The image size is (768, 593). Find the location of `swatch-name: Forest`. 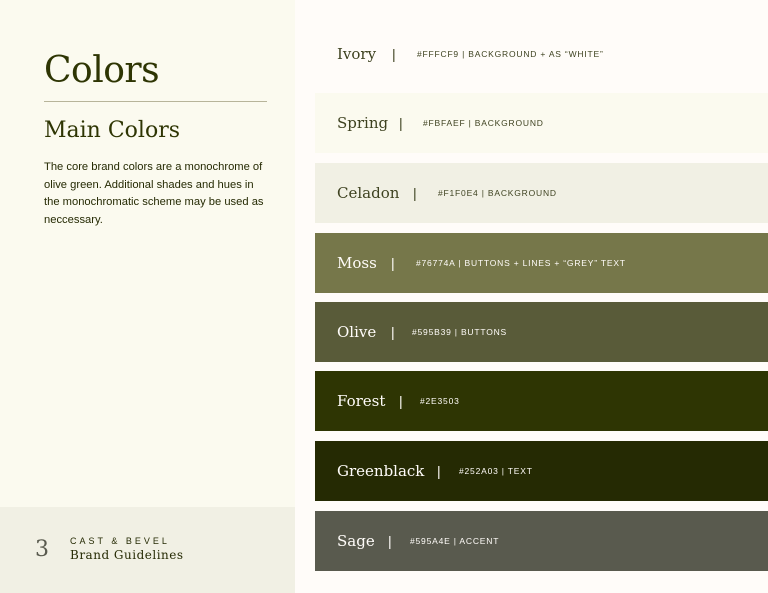

swatch-name: Forest is located at coordinates (361, 401).